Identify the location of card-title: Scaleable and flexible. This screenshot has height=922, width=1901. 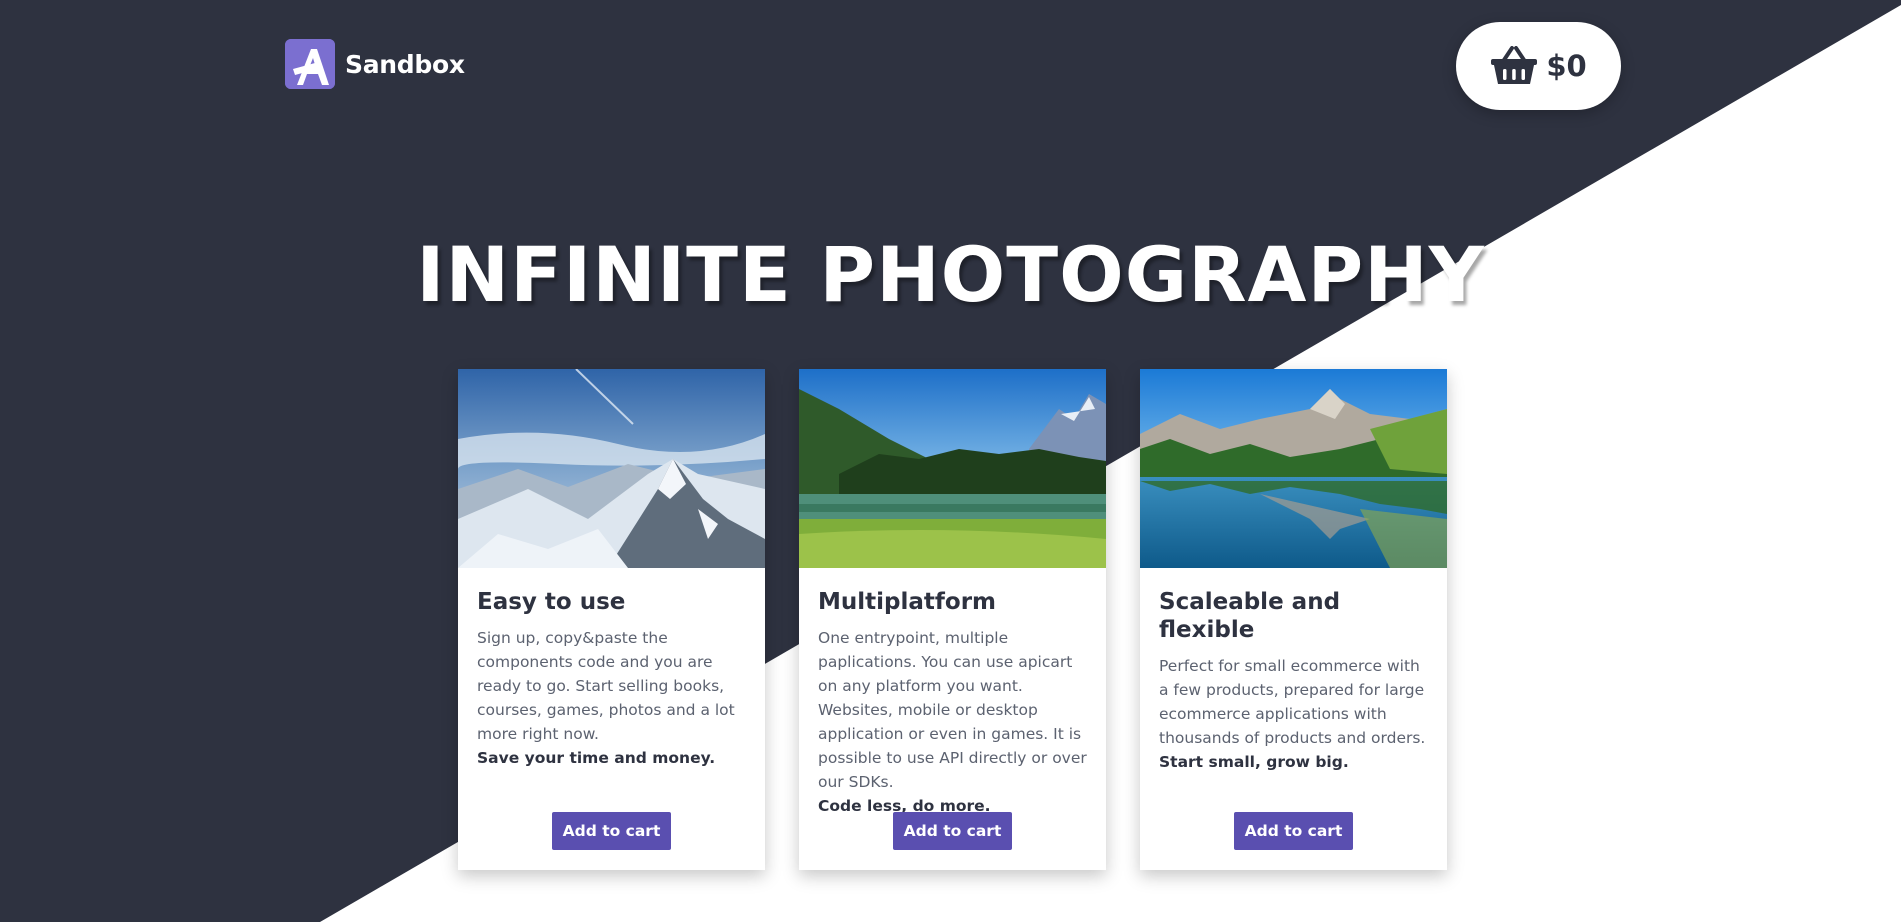
(1250, 616).